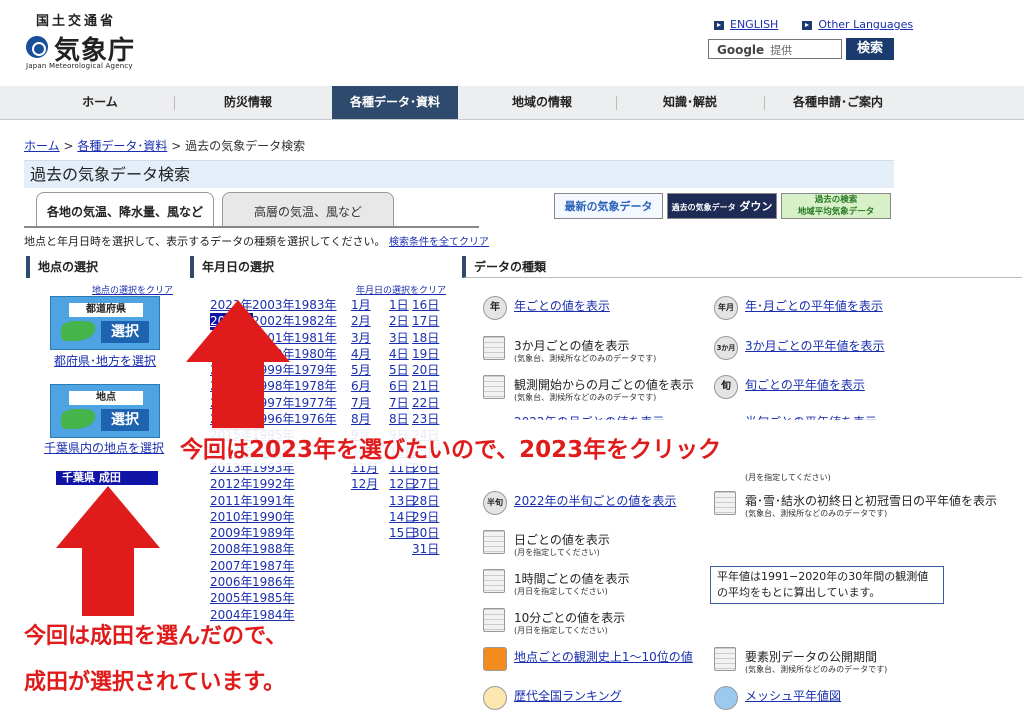 Image resolution: width=1024 pixels, height=724 pixels. I want to click on year-option: 2008年, so click(231, 549).